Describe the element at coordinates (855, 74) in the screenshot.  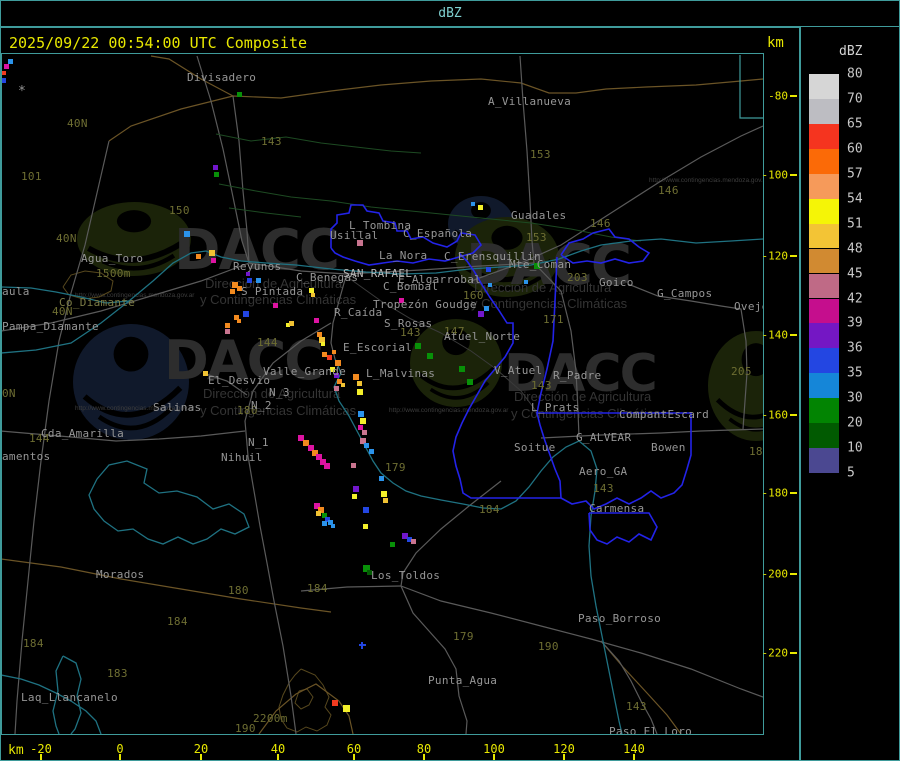
I see `legend-value-label: 80` at that location.